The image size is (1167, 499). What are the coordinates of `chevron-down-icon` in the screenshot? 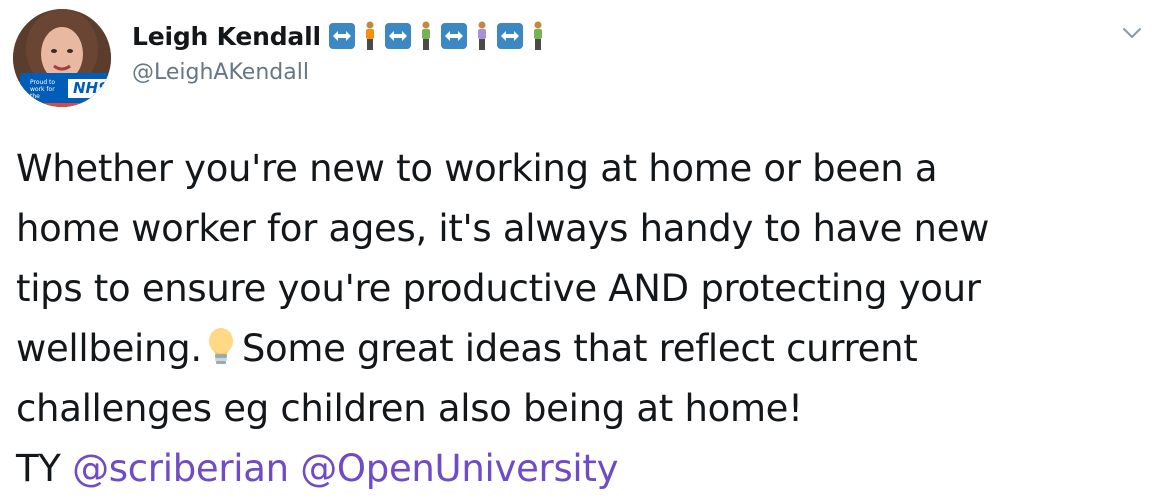 It's located at (1132, 33).